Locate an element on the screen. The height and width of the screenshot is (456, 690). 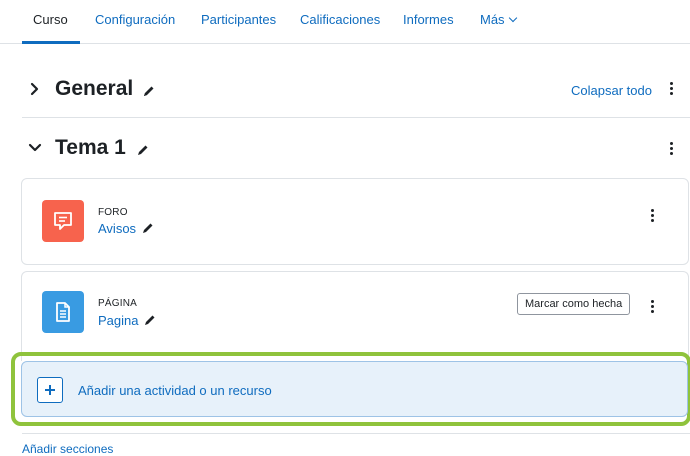
general-menu-icon is located at coordinates (672, 89).